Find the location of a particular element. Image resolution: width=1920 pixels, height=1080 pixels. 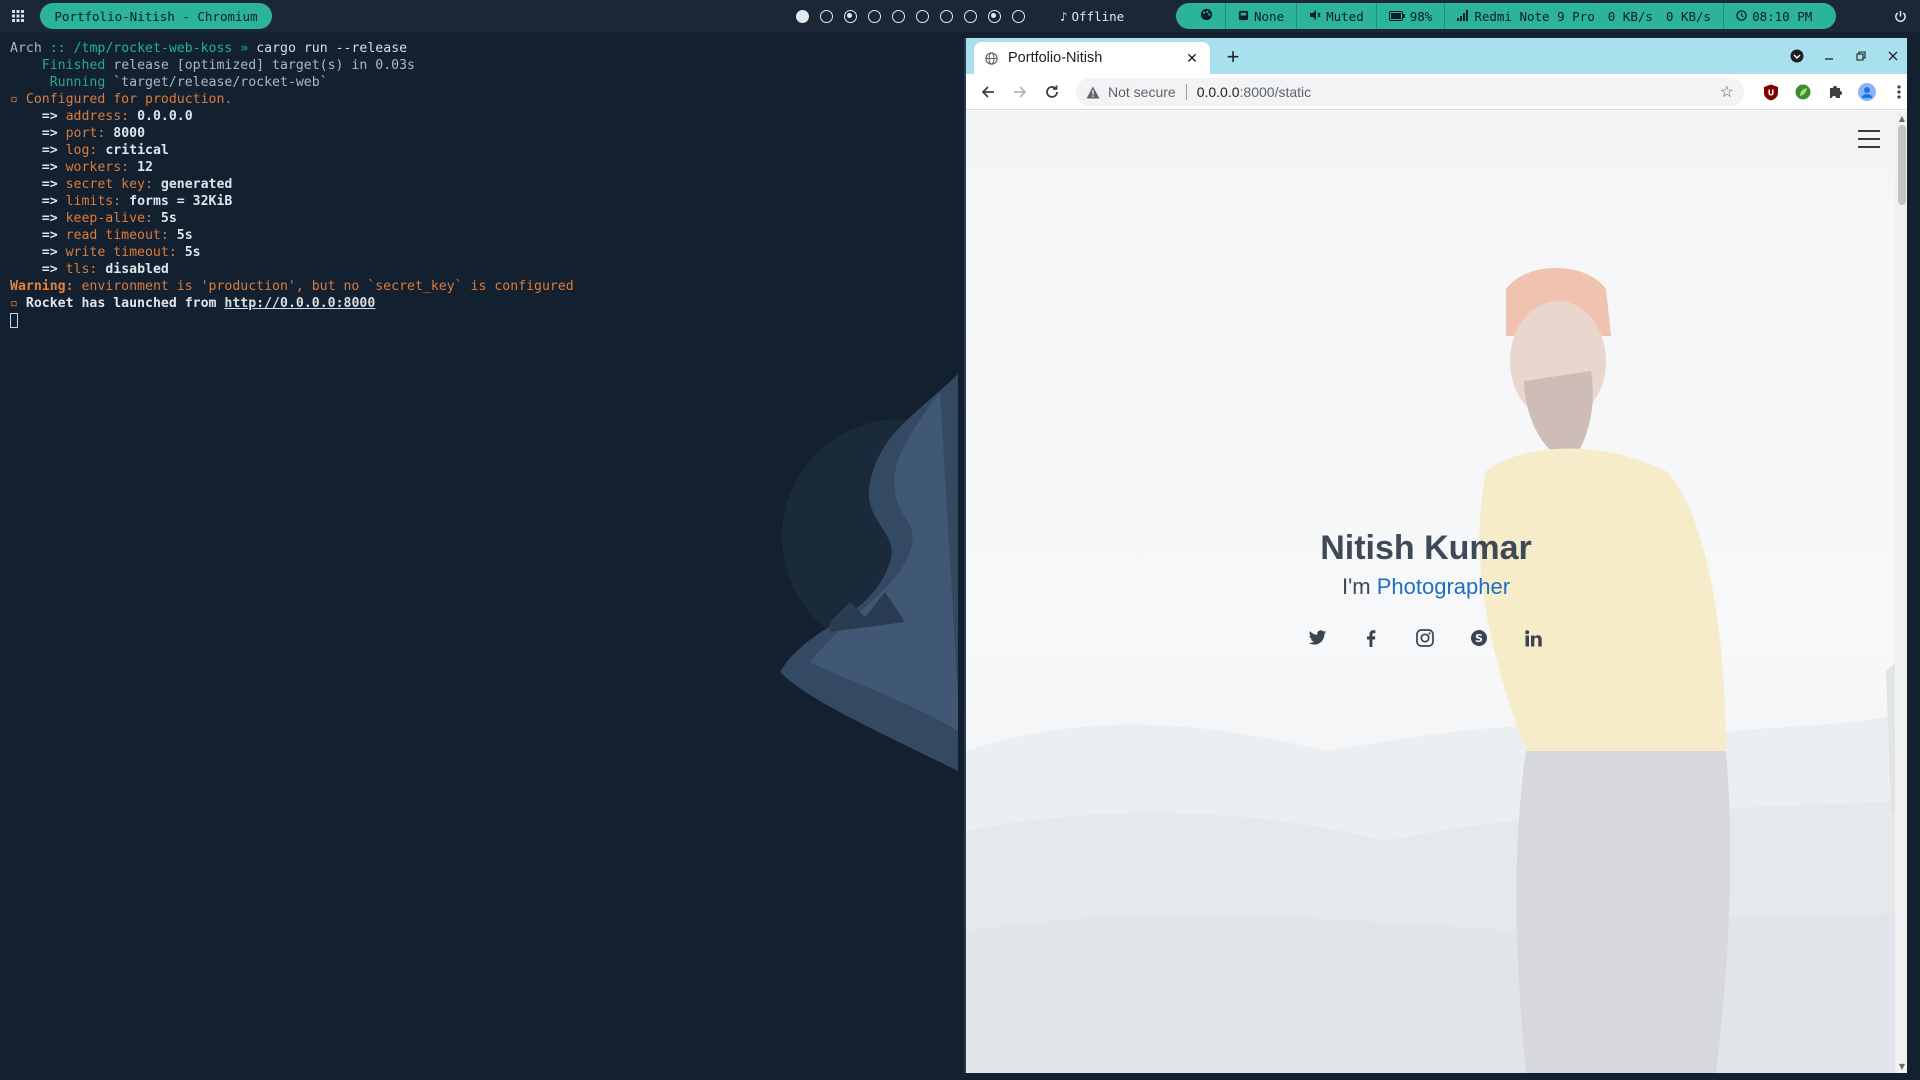

workspace-5-indicator is located at coordinates (898, 16).